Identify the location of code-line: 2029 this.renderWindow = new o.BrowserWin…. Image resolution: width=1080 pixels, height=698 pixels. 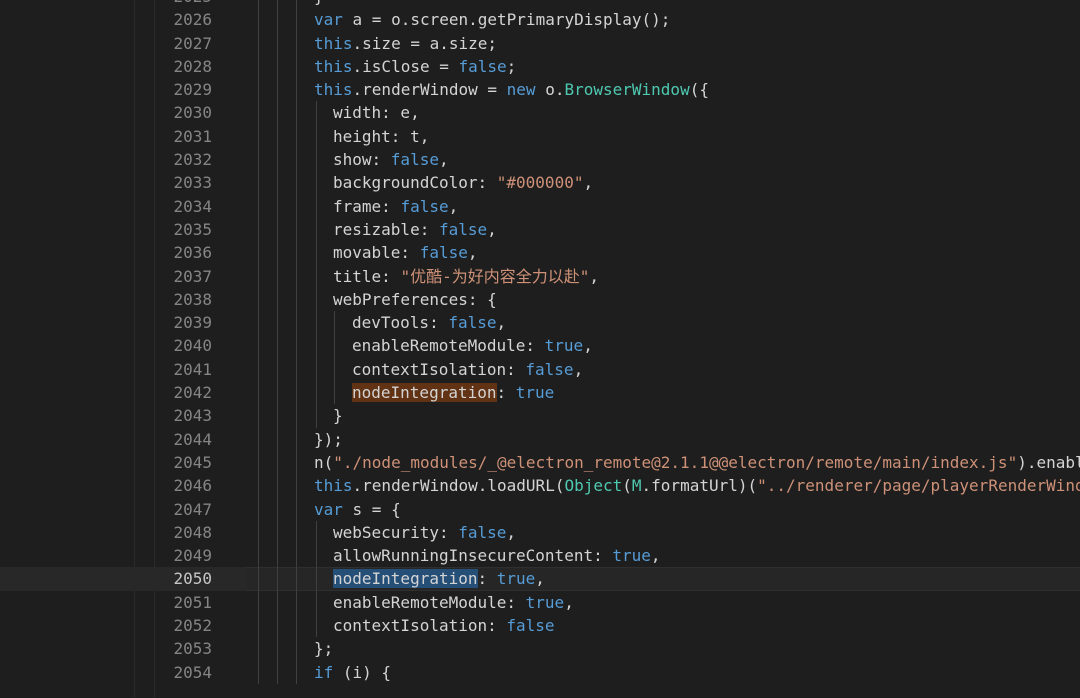
(540, 90).